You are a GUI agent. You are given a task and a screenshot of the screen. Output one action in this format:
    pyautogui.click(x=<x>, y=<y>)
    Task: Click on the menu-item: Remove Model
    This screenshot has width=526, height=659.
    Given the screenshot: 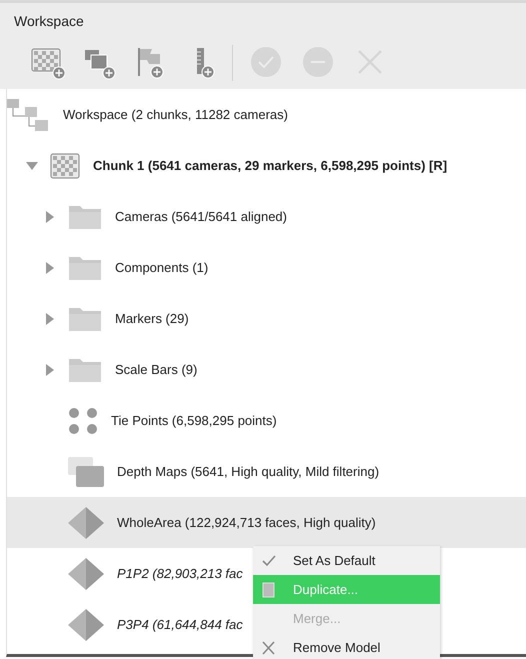 What is the action you would take?
    pyautogui.click(x=346, y=646)
    